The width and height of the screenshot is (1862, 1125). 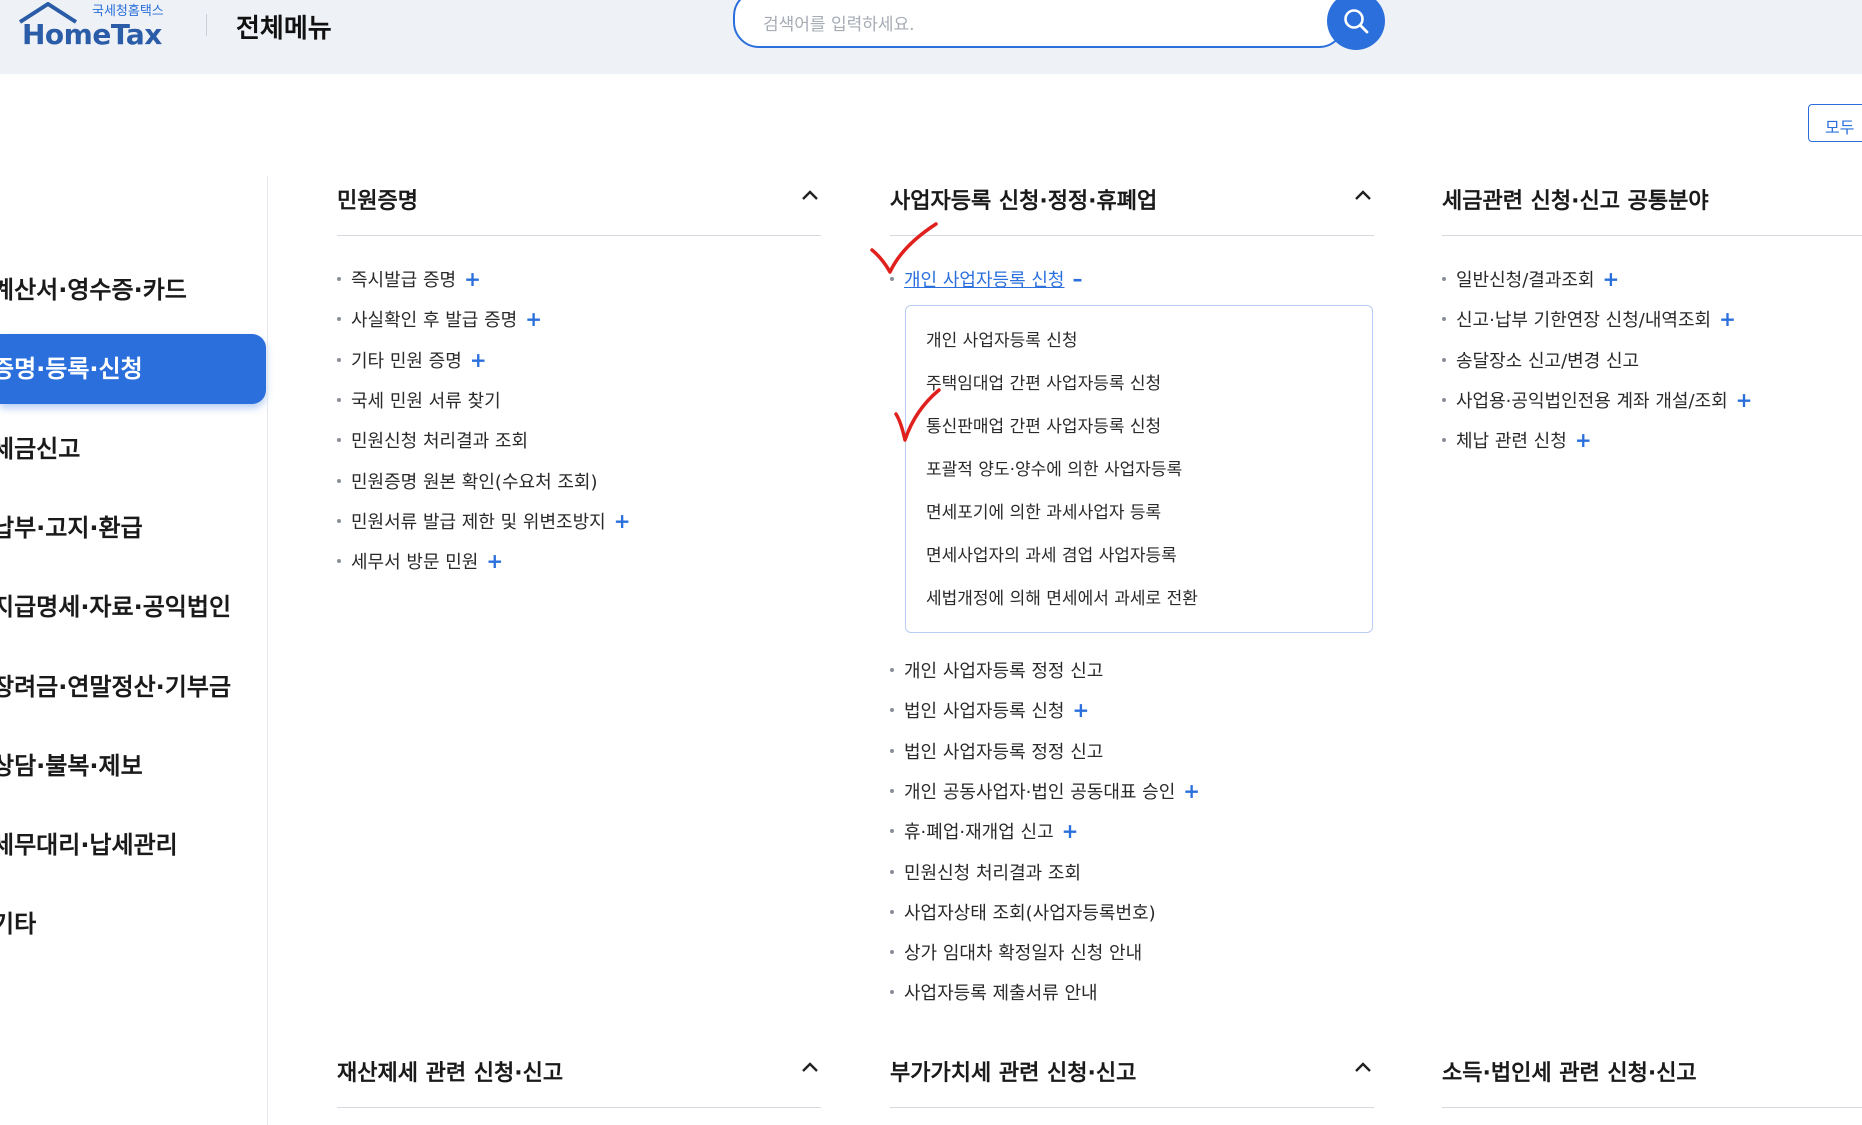 I want to click on search-box, so click(x=1039, y=24).